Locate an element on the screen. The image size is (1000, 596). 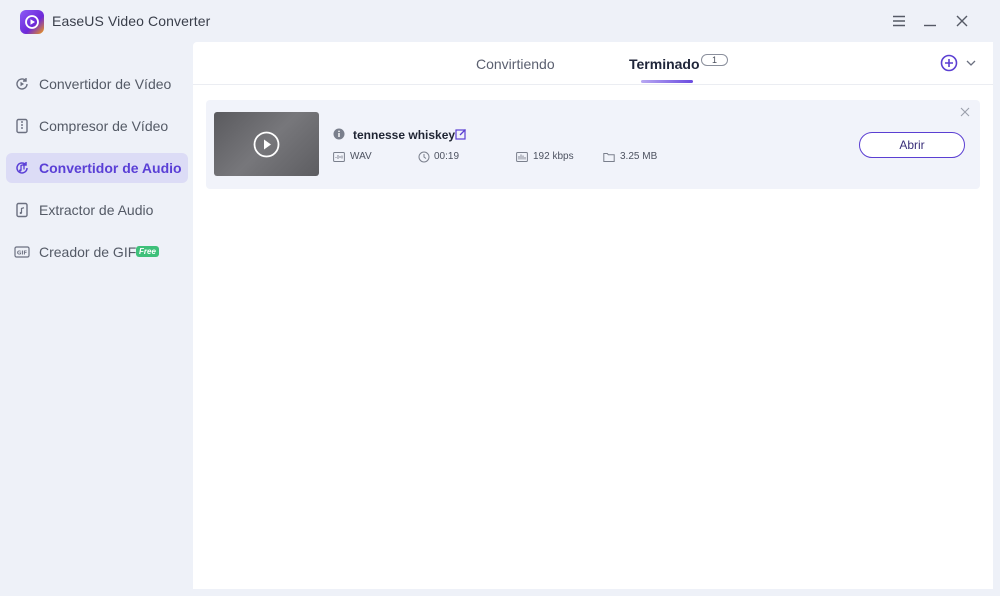
sidebar-item-audio-extractor: Extractor de Audio is located at coordinates (97, 210).